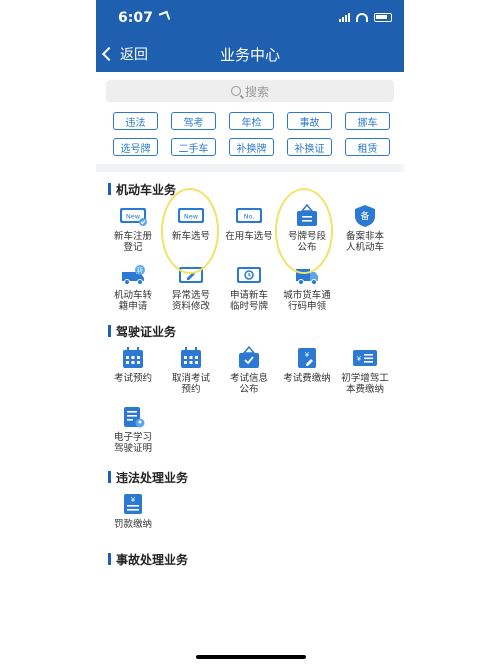 This screenshot has width=500, height=667. I want to click on vehicle-services: New 新车注册 登记 New 新车选号 No. 在用车选号 号牌号段 公布 备, so click(250, 255).